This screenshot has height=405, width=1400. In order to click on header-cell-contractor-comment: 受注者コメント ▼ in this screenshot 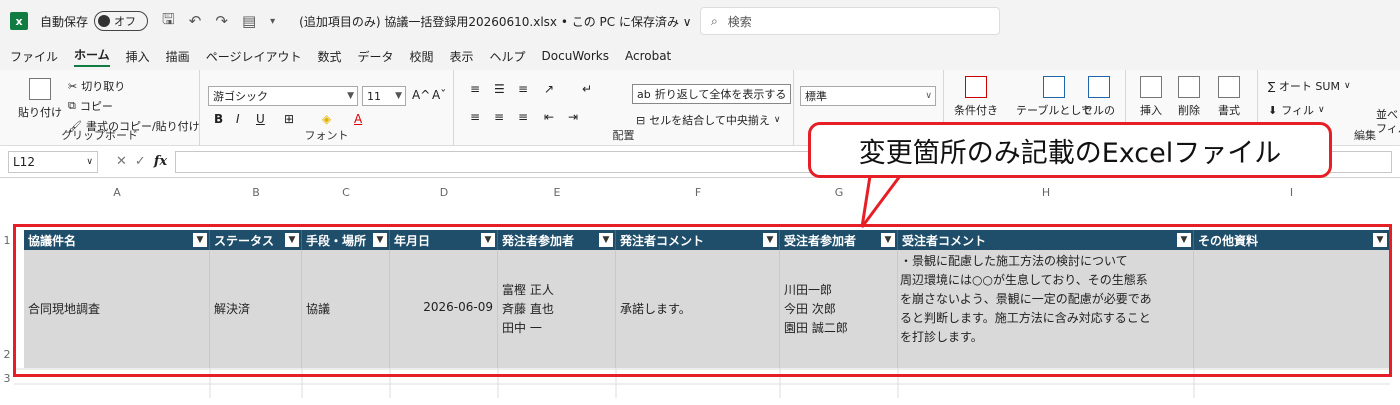, I will do `click(1046, 240)`.